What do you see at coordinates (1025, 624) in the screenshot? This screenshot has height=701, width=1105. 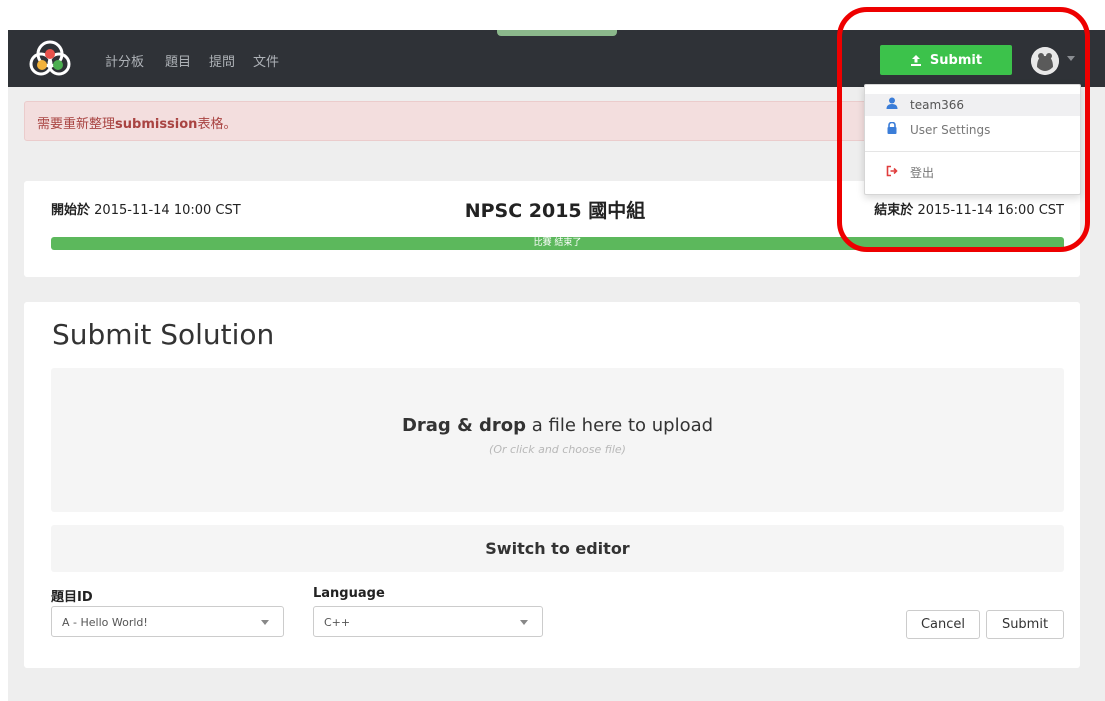 I see `submit-button: Submit` at bounding box center [1025, 624].